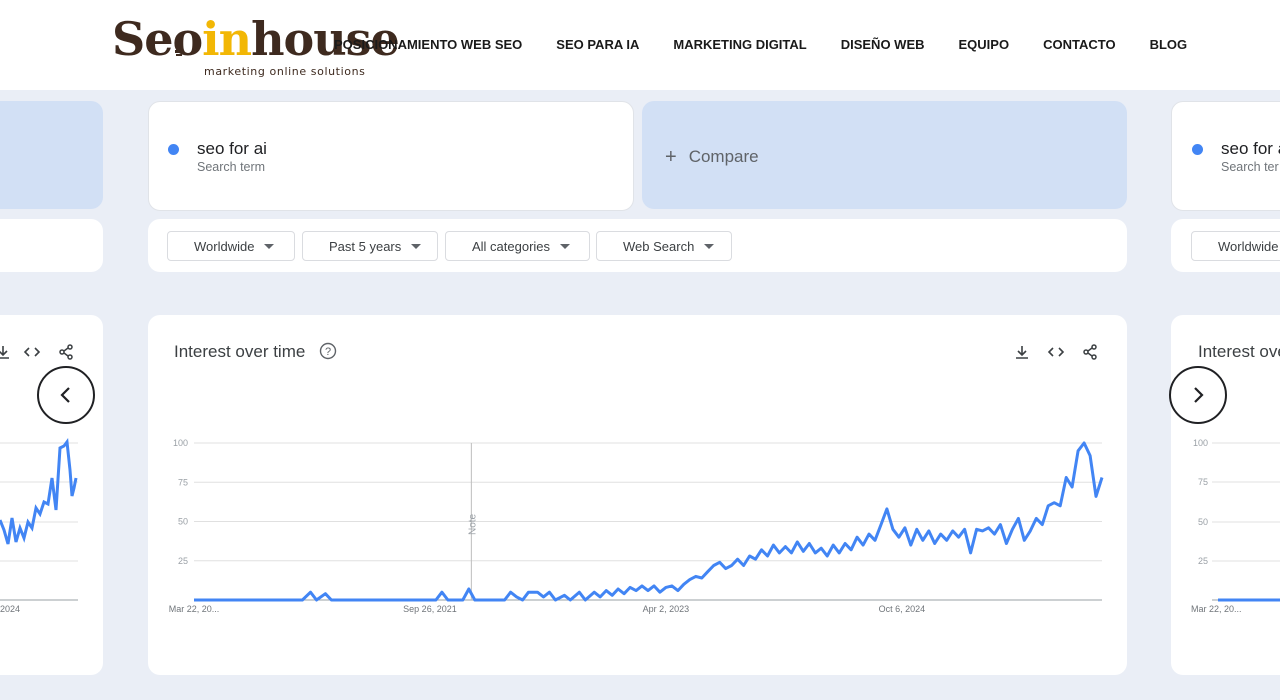 This screenshot has width=1280, height=700. What do you see at coordinates (428, 44) in the screenshot?
I see `nav-item-seo: POSICIONAMIENTO WEB SEO` at bounding box center [428, 44].